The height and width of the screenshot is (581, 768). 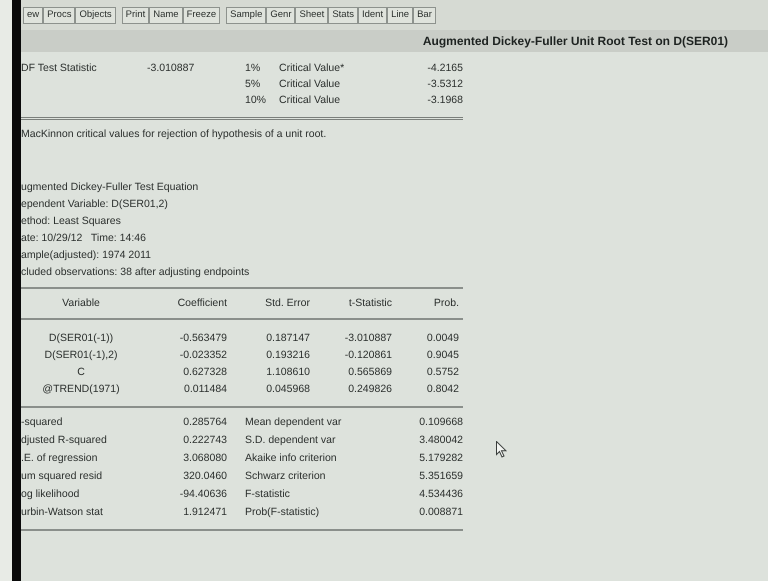 What do you see at coordinates (201, 15) in the screenshot?
I see `toolbar-button: Freeze` at bounding box center [201, 15].